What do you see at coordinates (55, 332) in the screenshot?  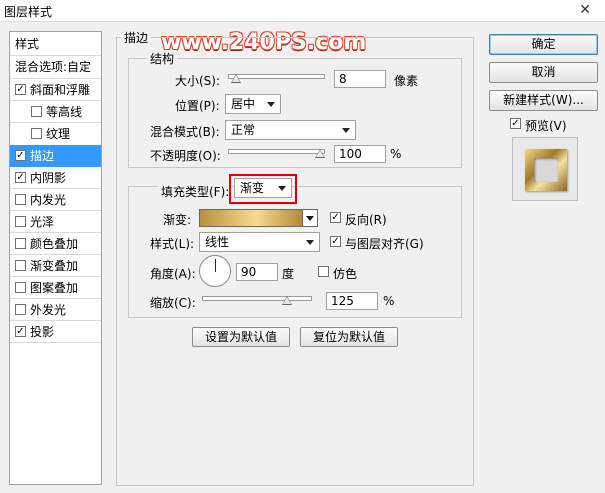 I see `style-item: 投影` at bounding box center [55, 332].